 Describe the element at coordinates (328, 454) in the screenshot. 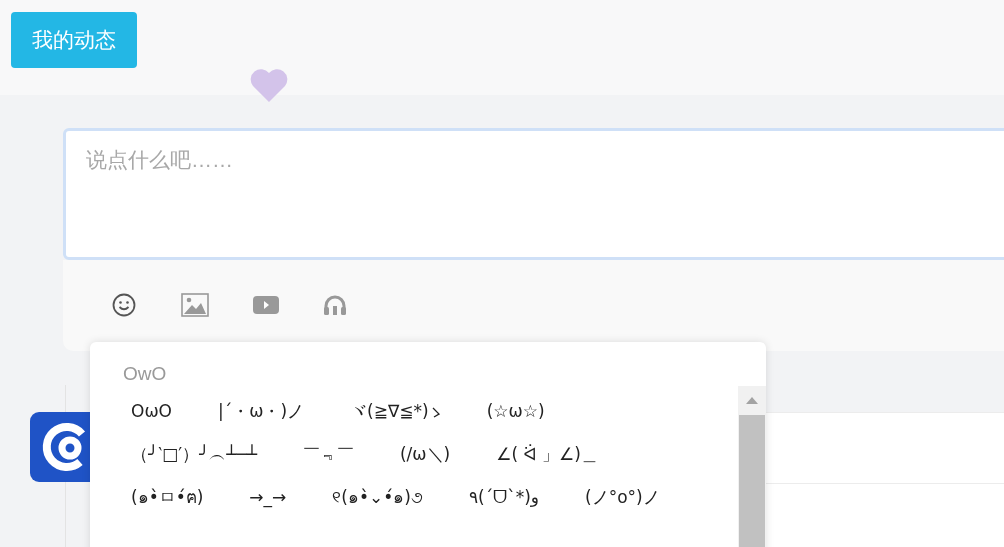

I see `emoticon: ￣﹃￣` at that location.